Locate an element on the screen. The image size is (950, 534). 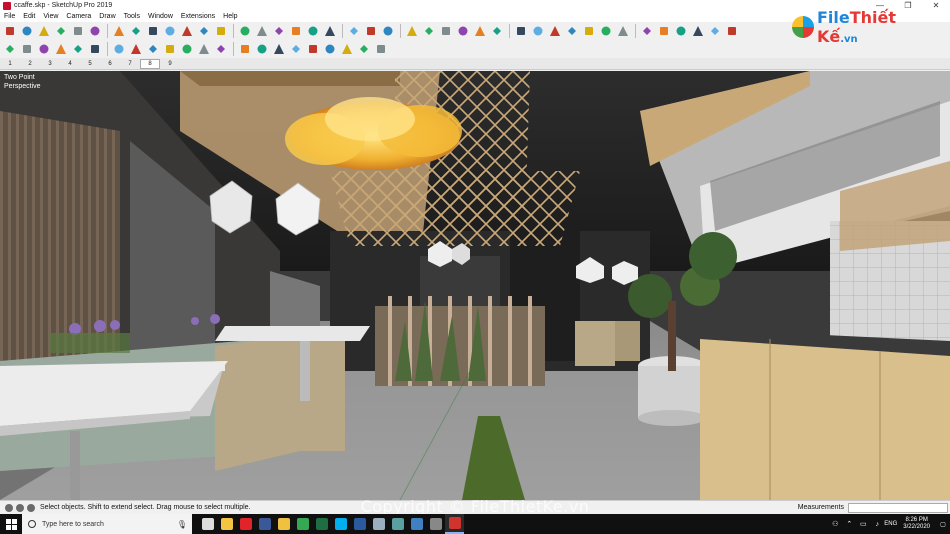
split-icon is located at coordinates (220, 49).